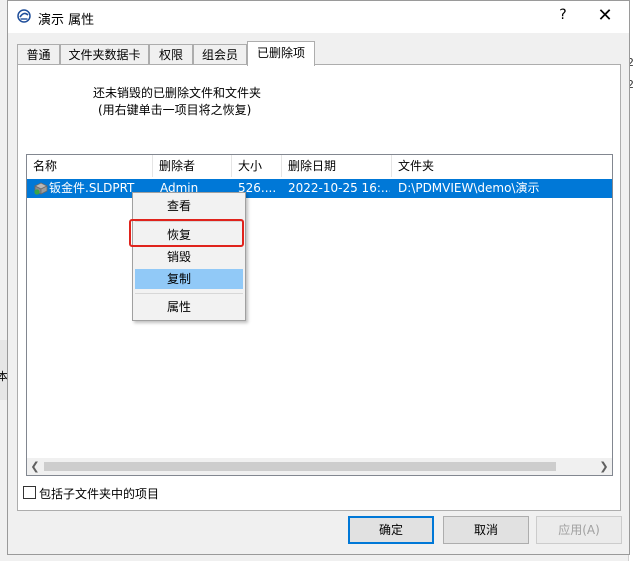  I want to click on scroll-left-icon: ❮, so click(35, 467).